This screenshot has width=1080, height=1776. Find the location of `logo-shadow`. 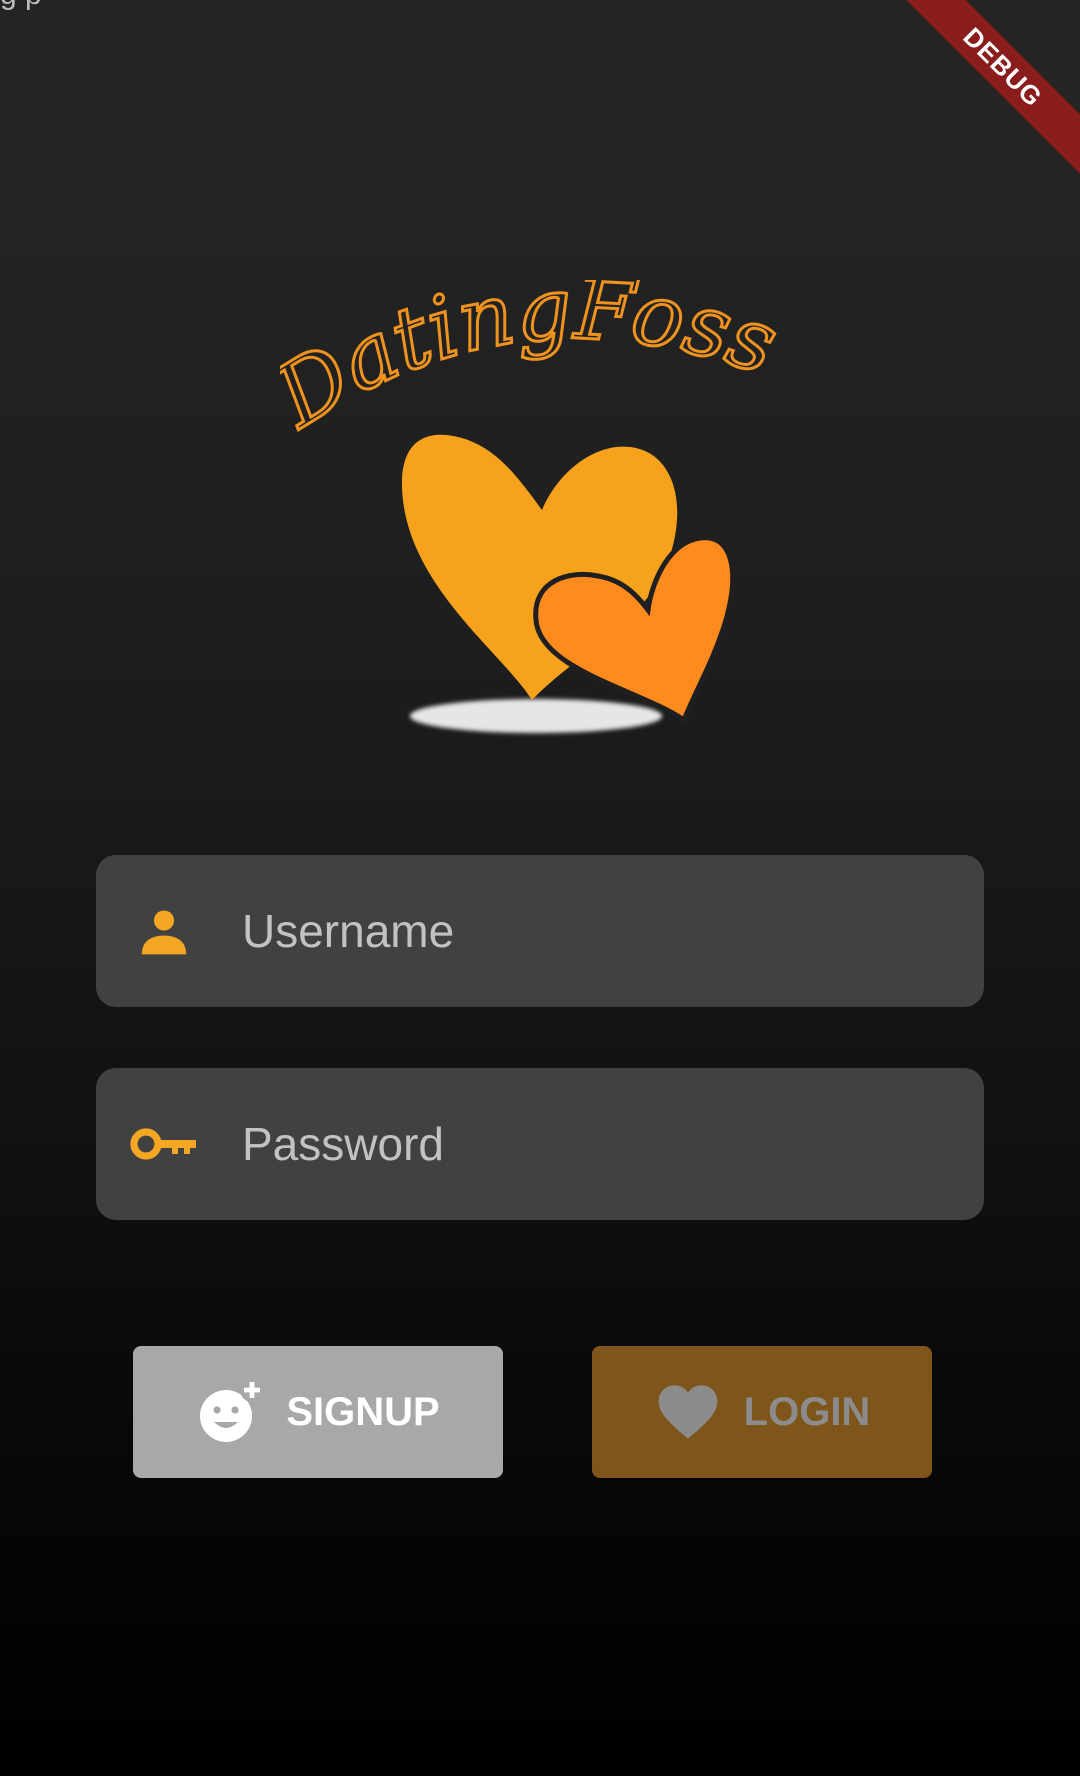

logo-shadow is located at coordinates (536, 716).